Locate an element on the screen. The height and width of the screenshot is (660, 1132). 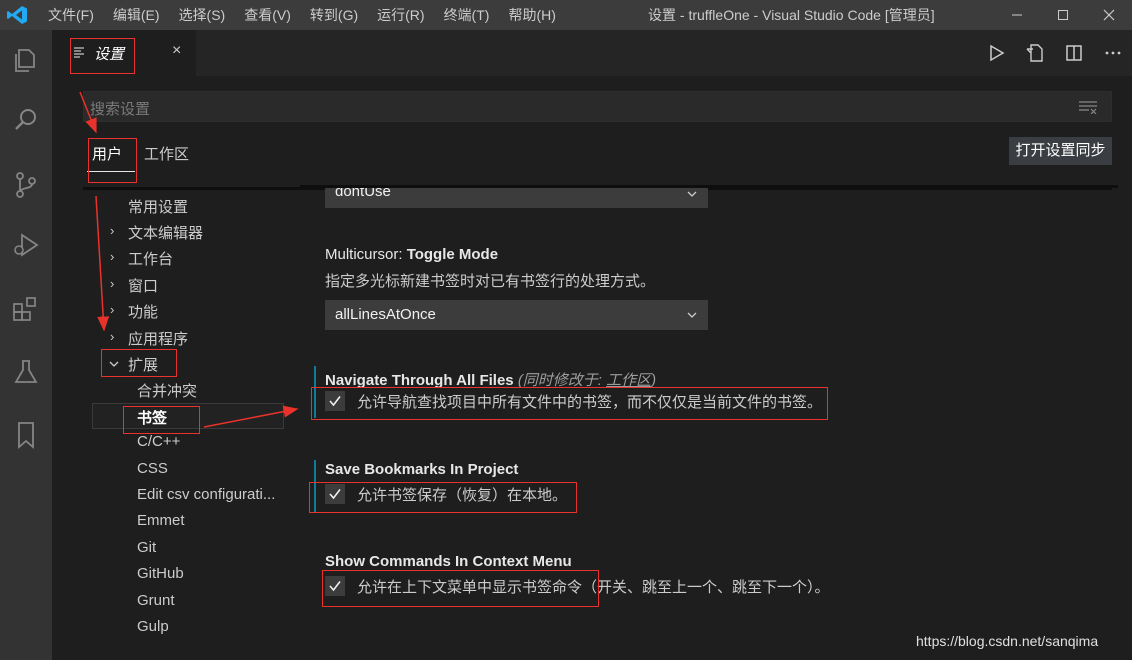
menu-view: 查看(V) is located at coordinates (267, 15).